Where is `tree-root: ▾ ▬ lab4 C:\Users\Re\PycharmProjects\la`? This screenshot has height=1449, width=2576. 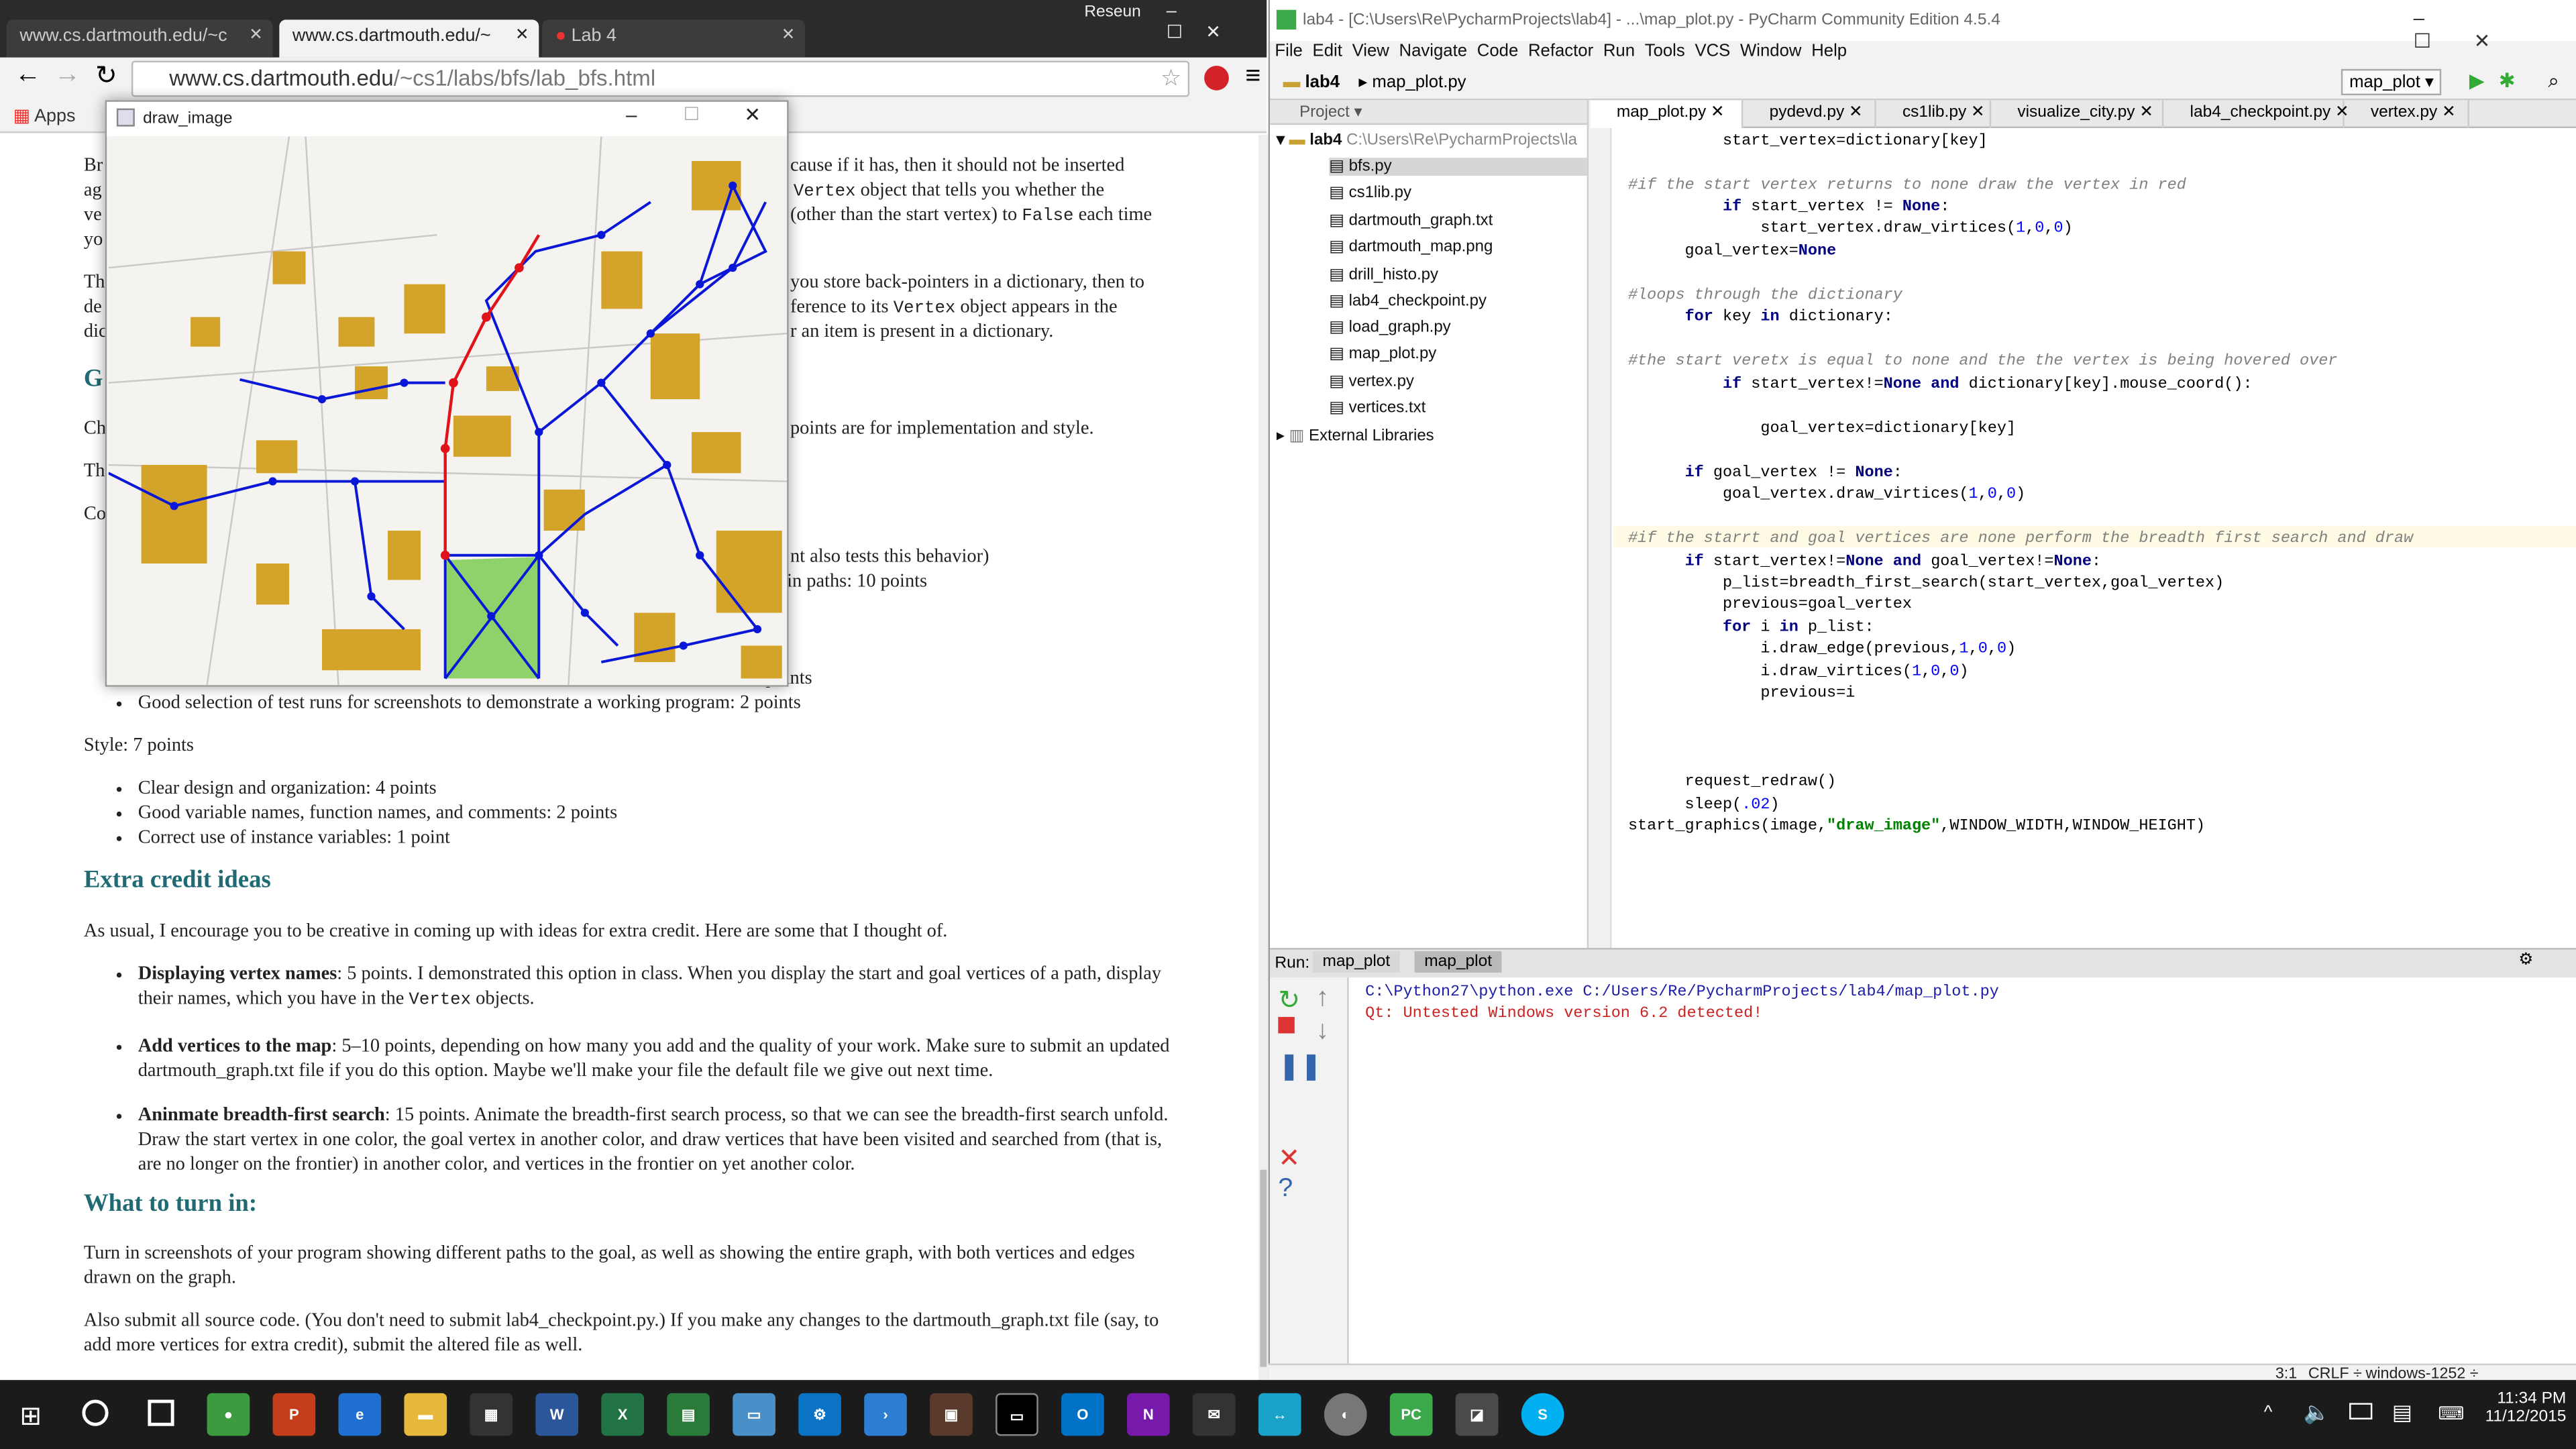
tree-root: ▾ ▬ lab4 C:\Users\Re\PycharmProjects\la is located at coordinates (1427, 140).